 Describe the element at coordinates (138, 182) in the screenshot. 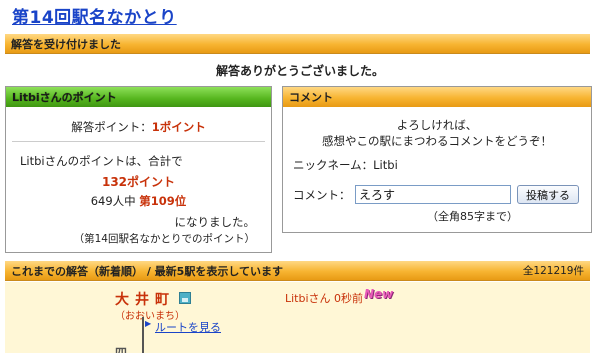

I see `total-points-value: 132ポイント` at that location.